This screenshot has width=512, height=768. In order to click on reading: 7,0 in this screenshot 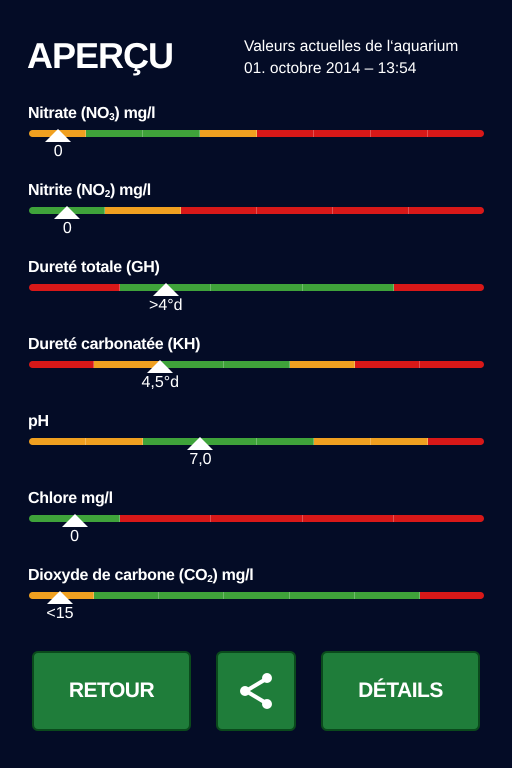, I will do `click(200, 460)`.